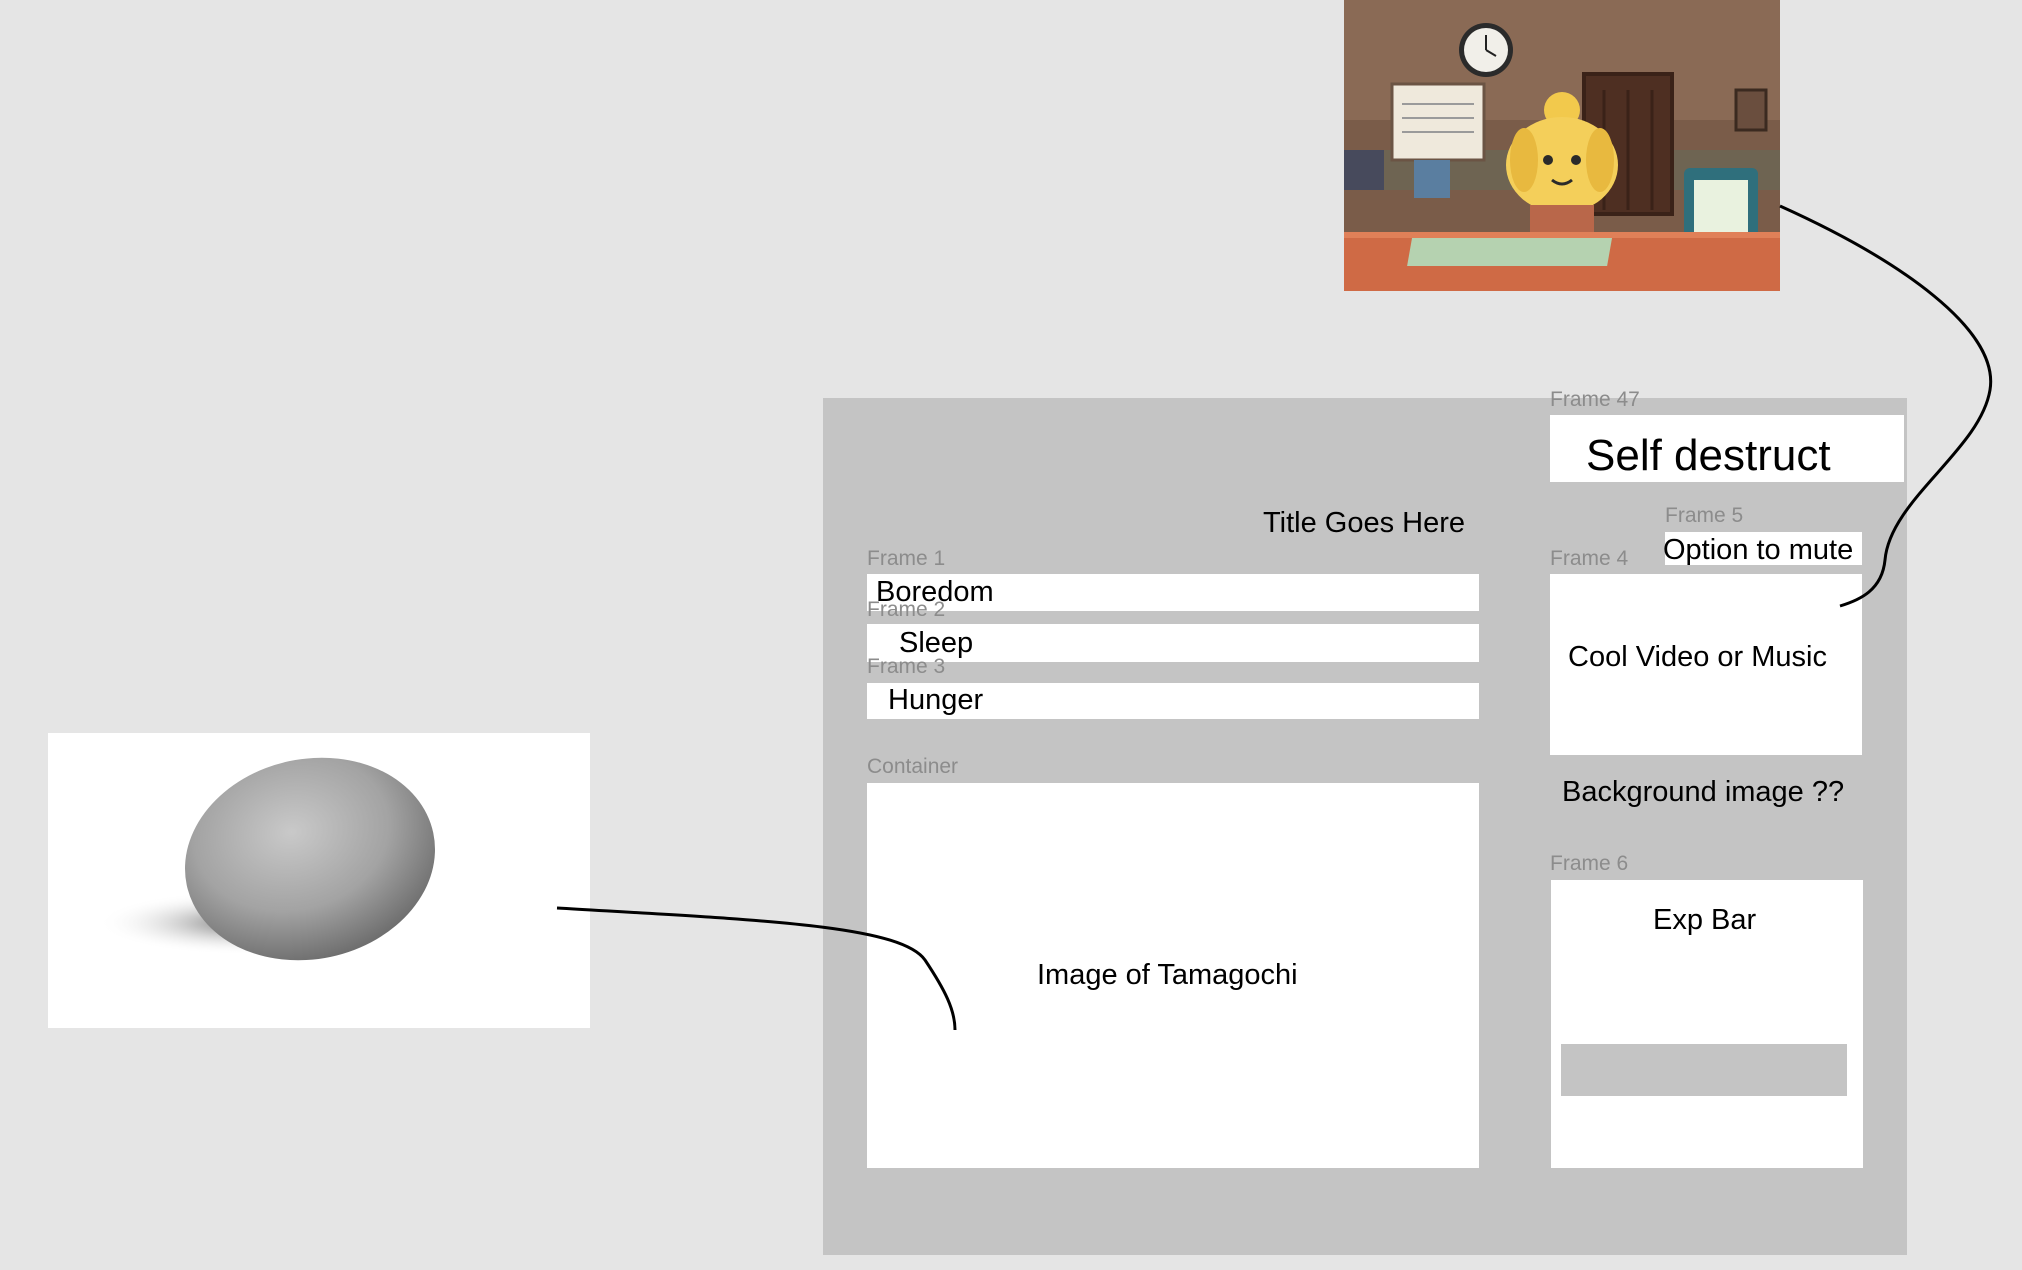  Describe the element at coordinates (756, 968) in the screenshot. I see `stone-connector-line` at that location.